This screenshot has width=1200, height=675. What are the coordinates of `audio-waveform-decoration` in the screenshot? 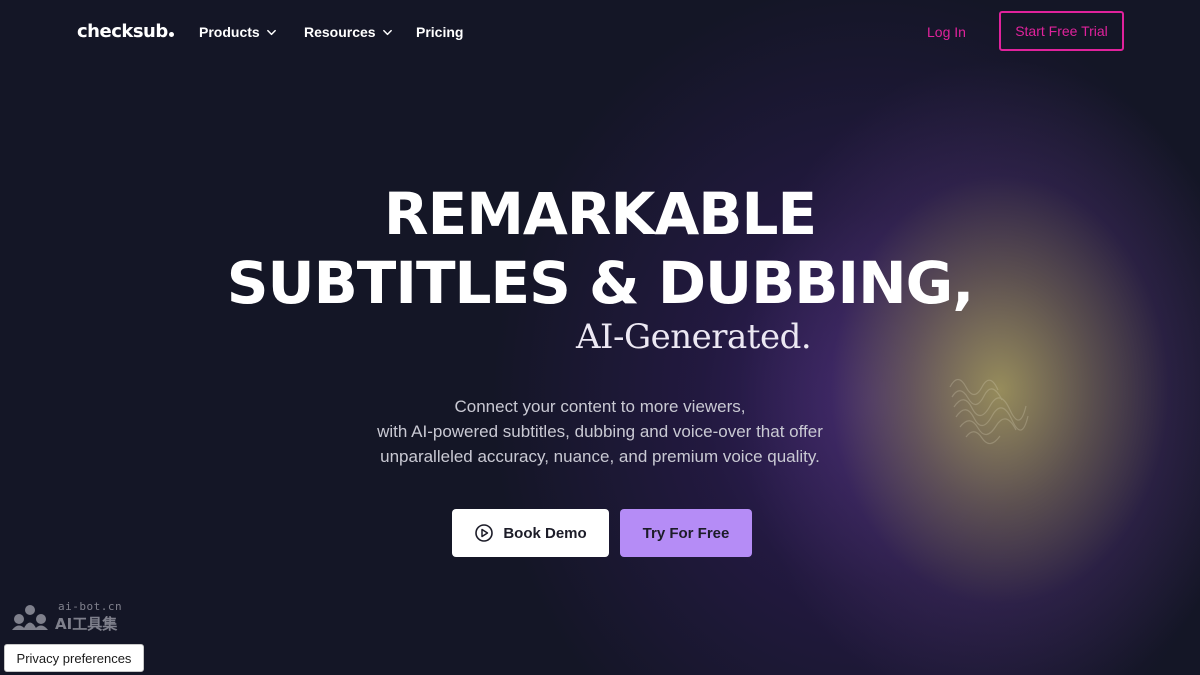 It's located at (989, 411).